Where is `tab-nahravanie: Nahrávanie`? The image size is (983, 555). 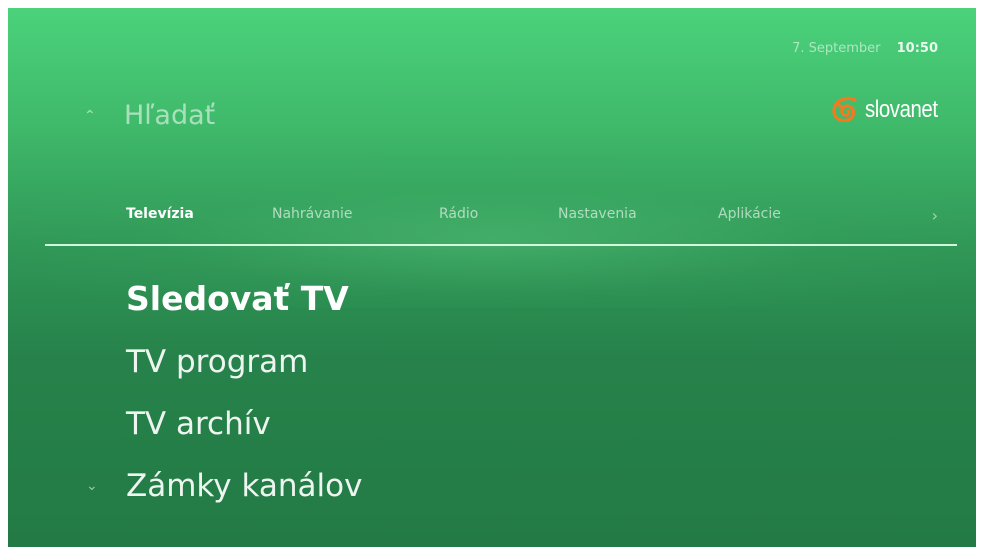
tab-nahravanie: Nahrávanie is located at coordinates (312, 214).